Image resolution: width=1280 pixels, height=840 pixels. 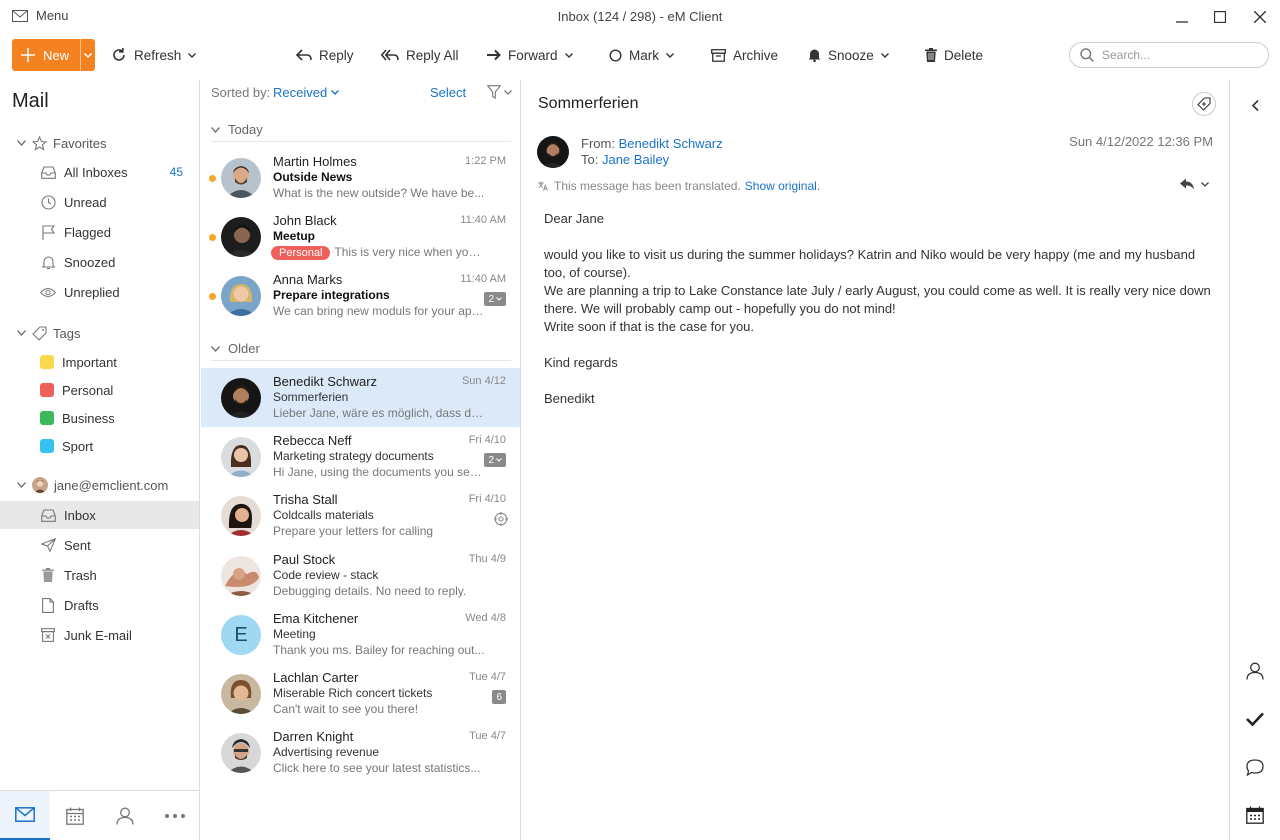 I want to click on archive-icon, so click(x=718, y=55).